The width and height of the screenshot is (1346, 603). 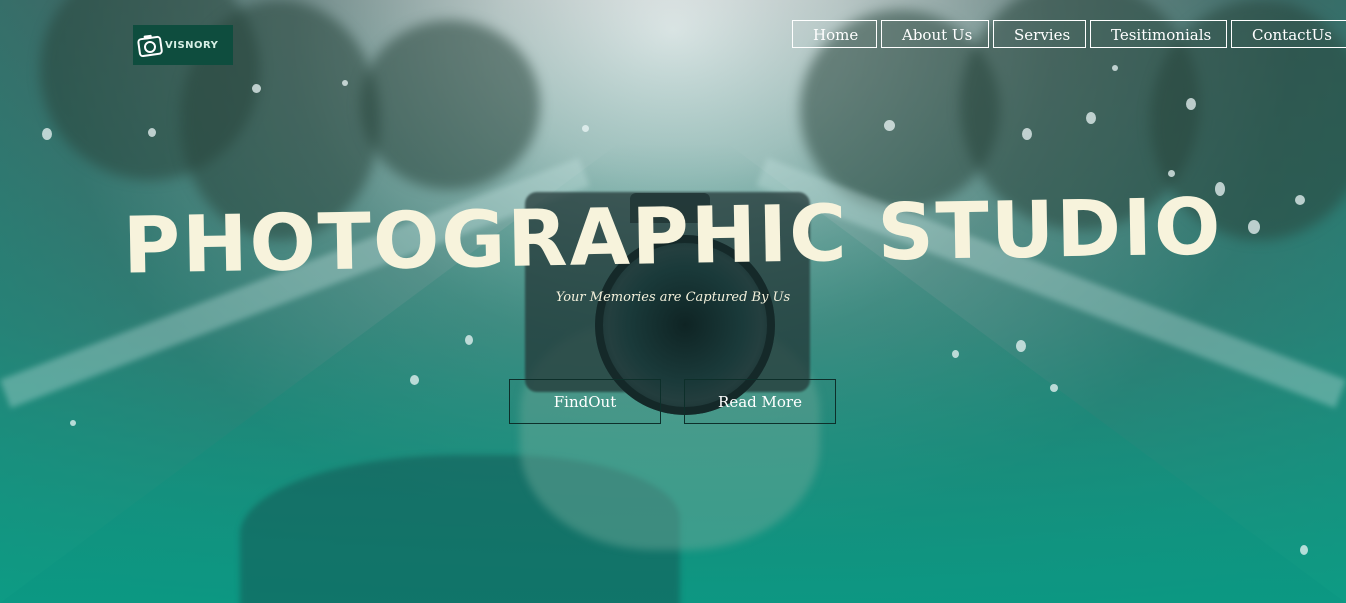 I want to click on nav-item-about-us: About Us, so click(x=935, y=34).